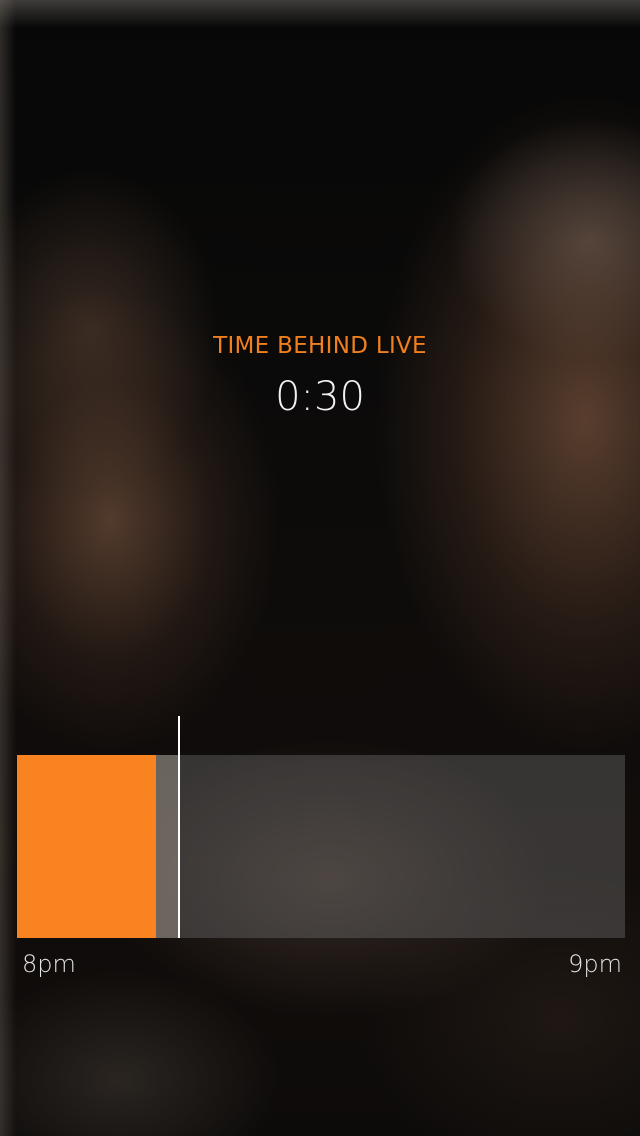  What do you see at coordinates (320, 346) in the screenshot?
I see `time-behind-live-label: TIME BEHIND LIVE` at bounding box center [320, 346].